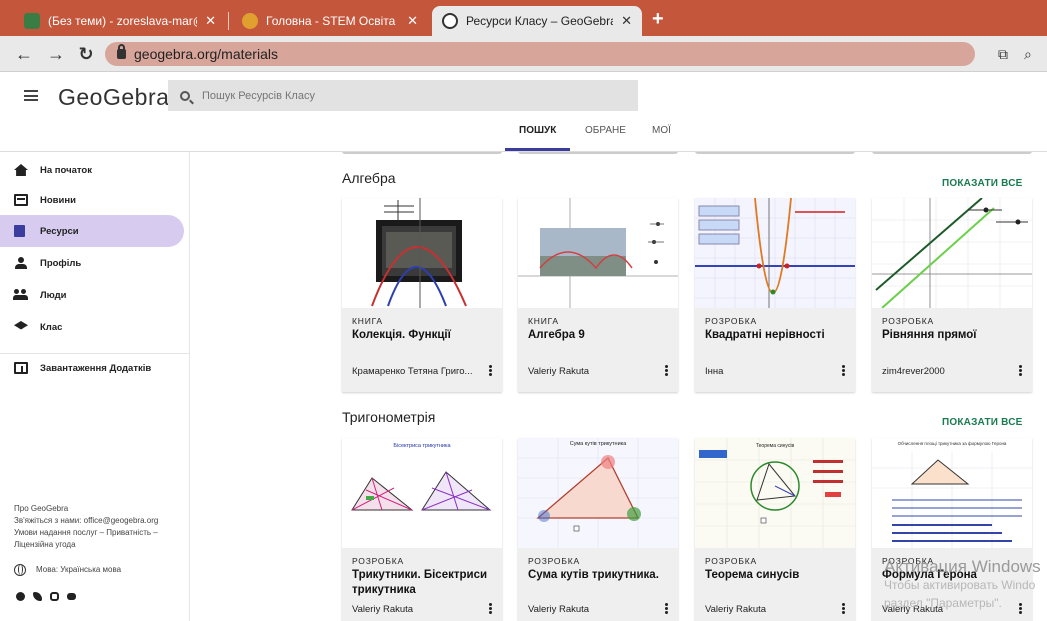  I want to click on algebra9-thumbnail, so click(598, 253).